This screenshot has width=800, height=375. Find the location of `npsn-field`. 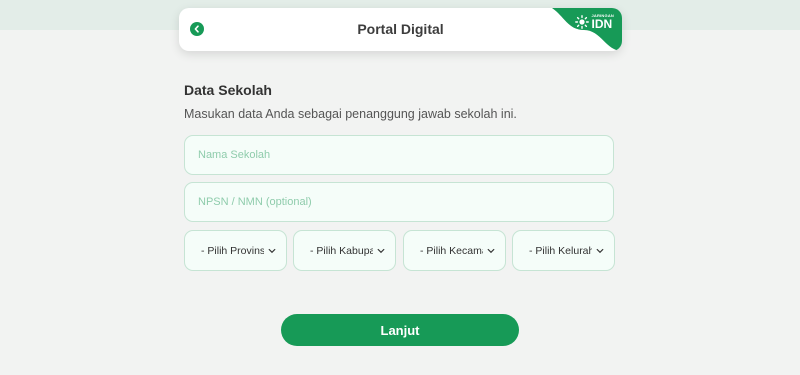

npsn-field is located at coordinates (399, 202).